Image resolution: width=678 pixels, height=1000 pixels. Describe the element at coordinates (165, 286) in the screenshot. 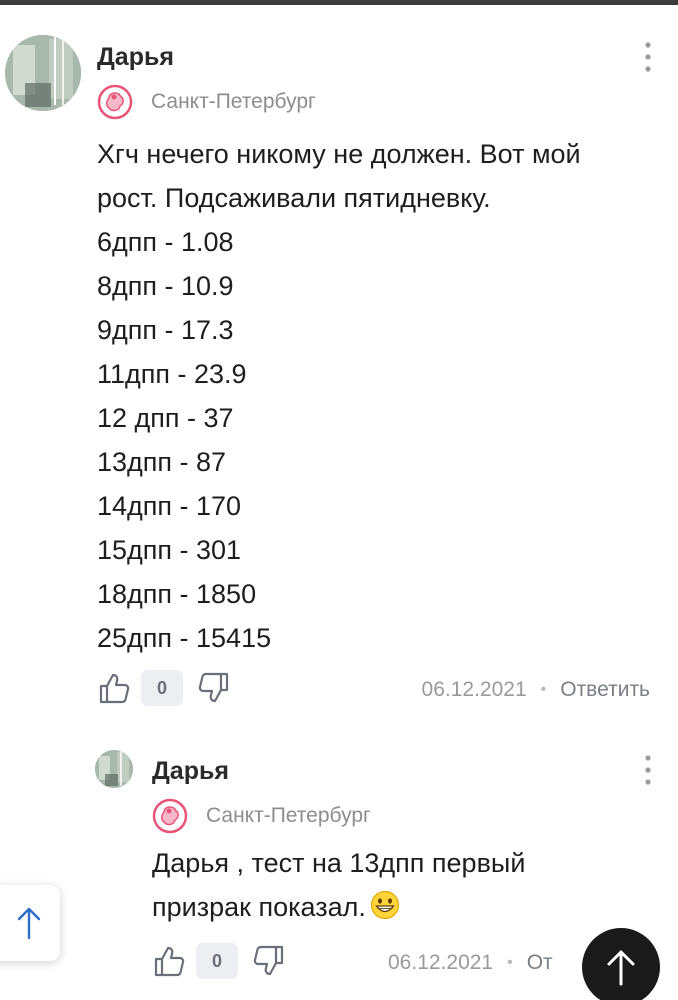

I see `comment-line: 8дпп - 10.9` at that location.